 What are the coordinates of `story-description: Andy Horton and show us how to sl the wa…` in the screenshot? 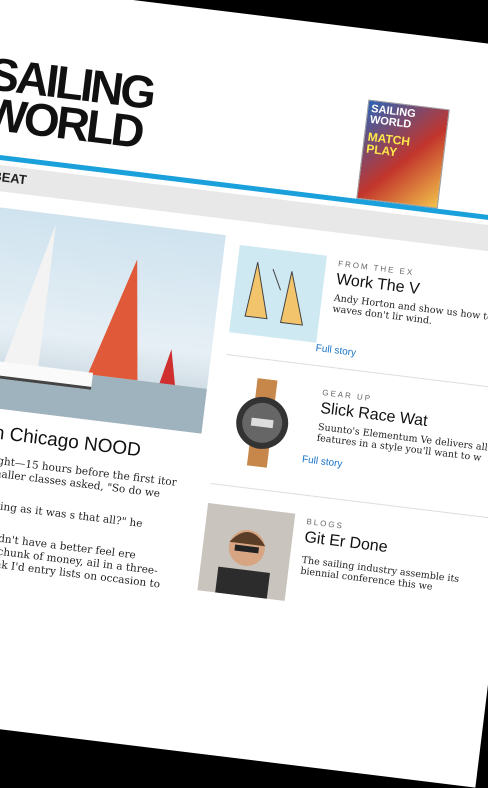 It's located at (409, 309).